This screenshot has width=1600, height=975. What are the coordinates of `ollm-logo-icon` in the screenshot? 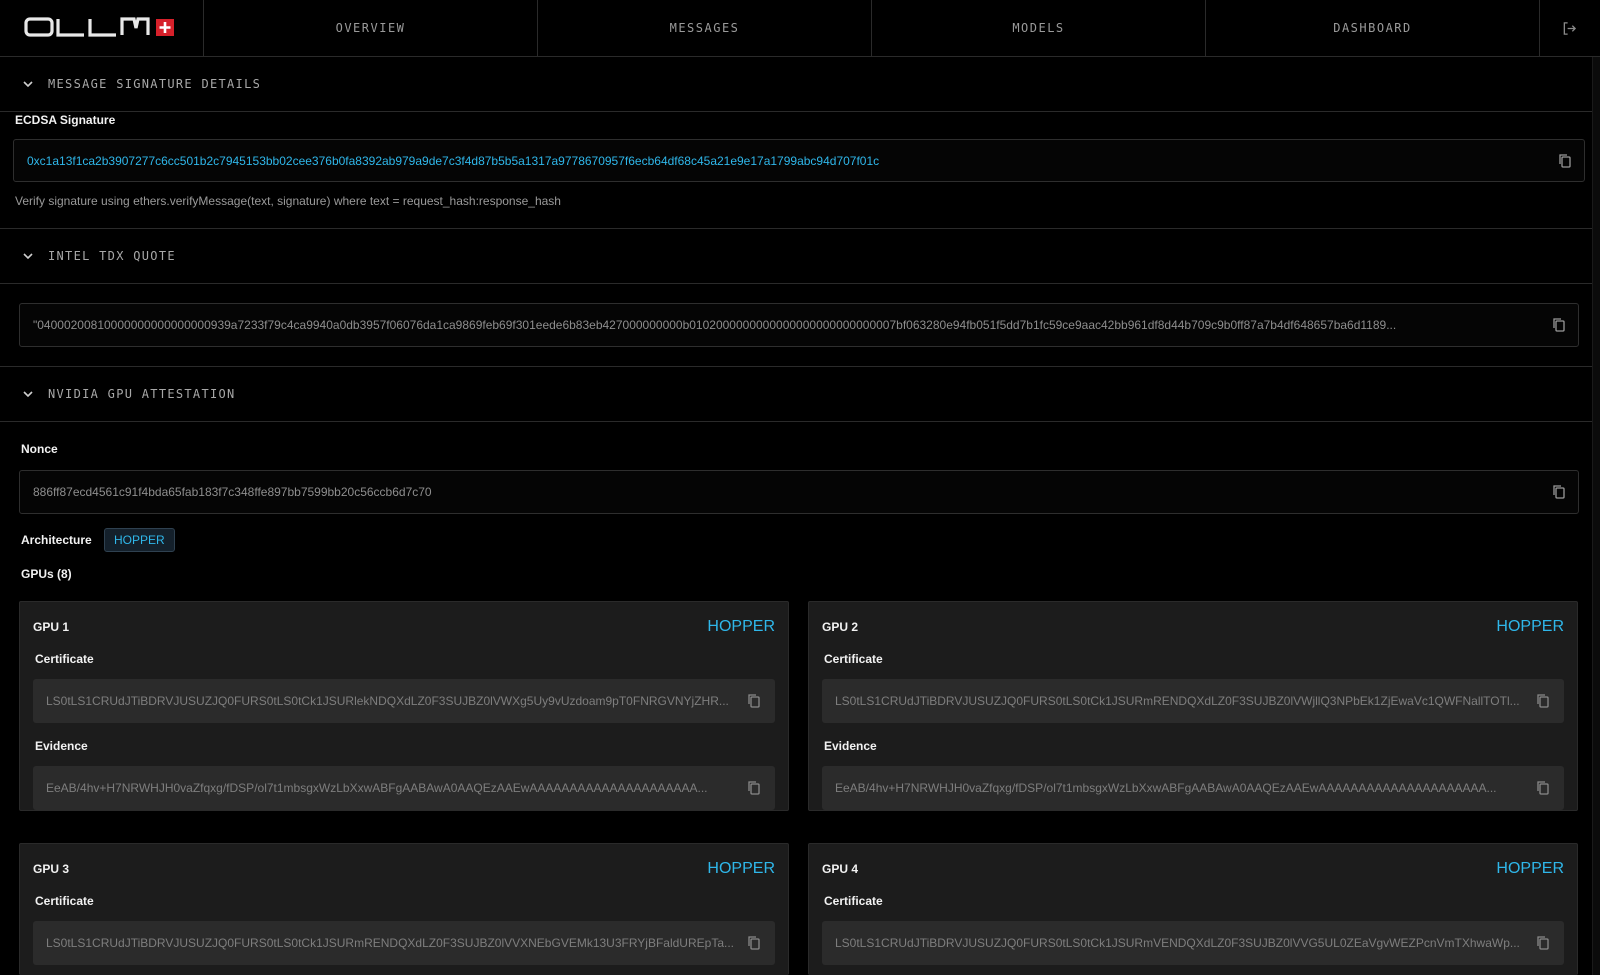 It's located at (99, 27).